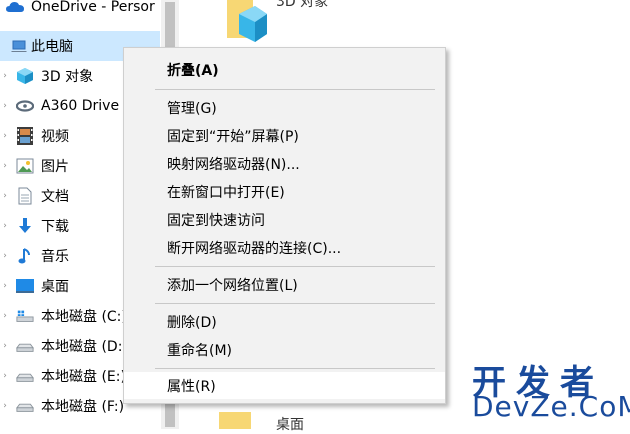  I want to click on menu-item-pin-quick-access: 固定到快速访问, so click(284, 219).